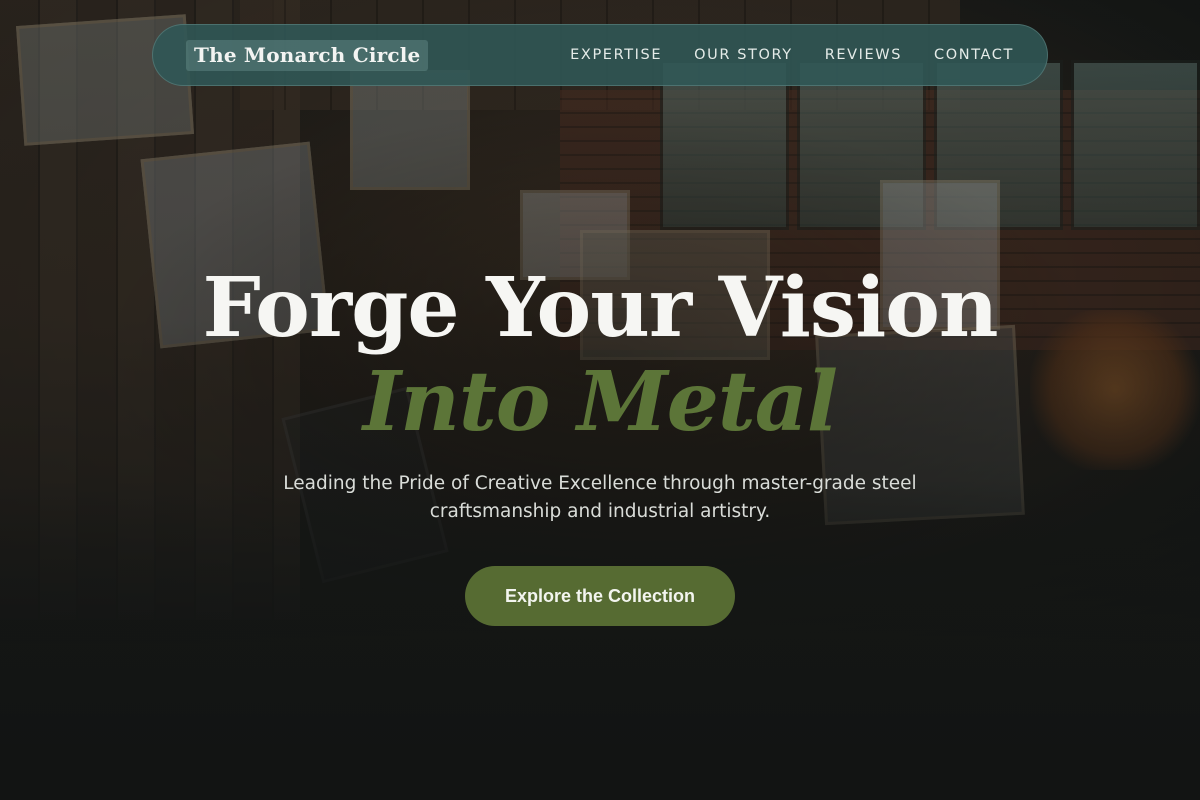 The image size is (1200, 800). Describe the element at coordinates (974, 55) in the screenshot. I see `nav-link-contact: CONTACT` at that location.